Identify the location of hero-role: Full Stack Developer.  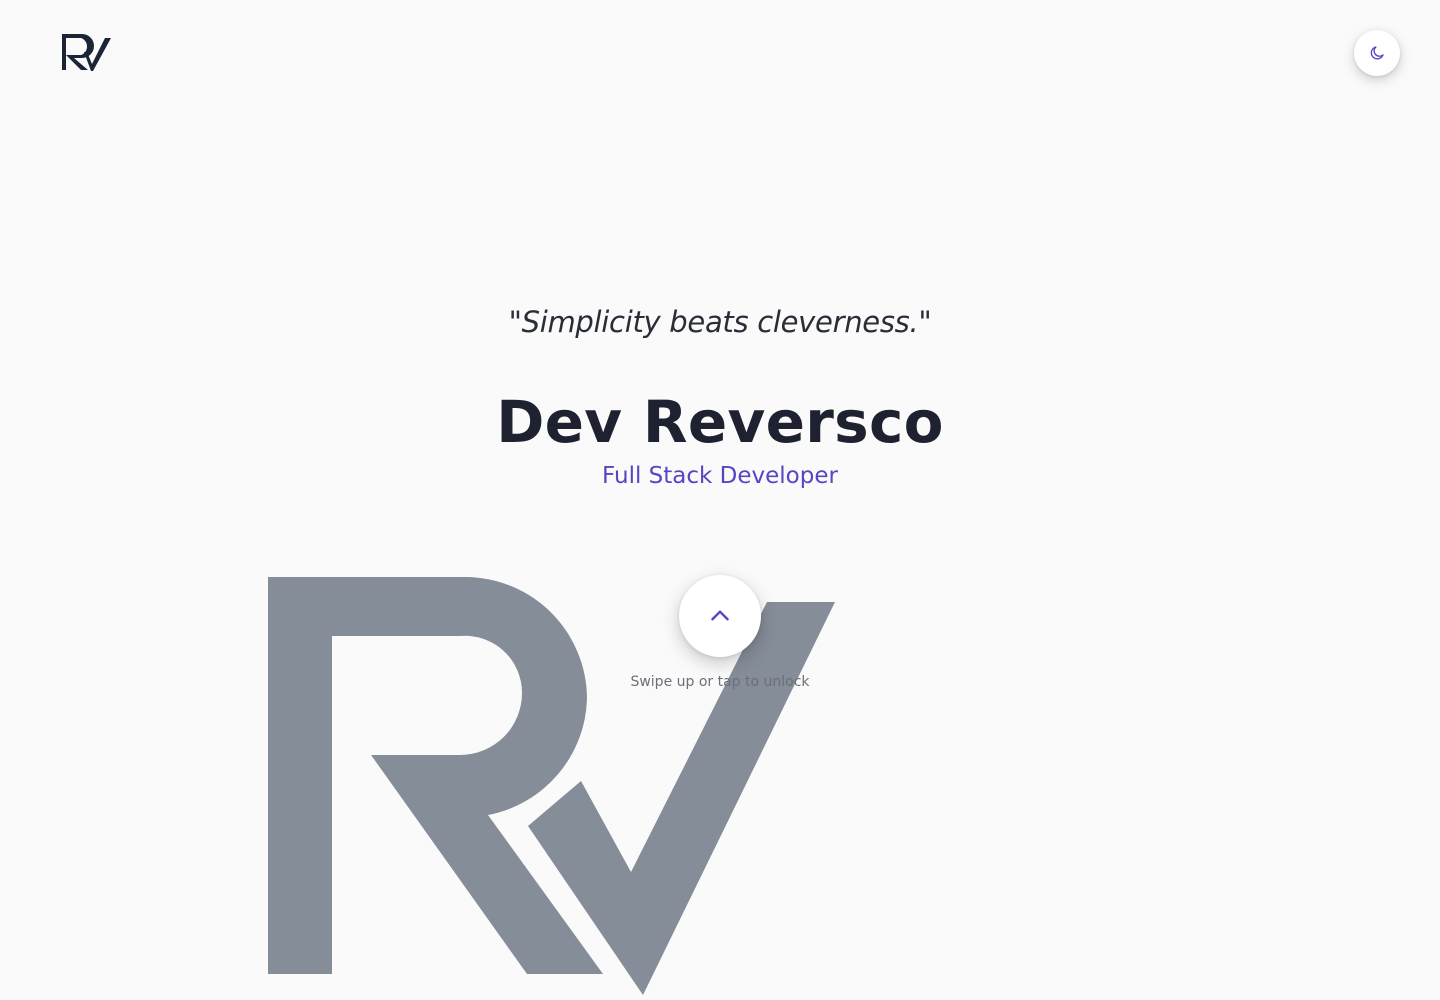
(720, 476).